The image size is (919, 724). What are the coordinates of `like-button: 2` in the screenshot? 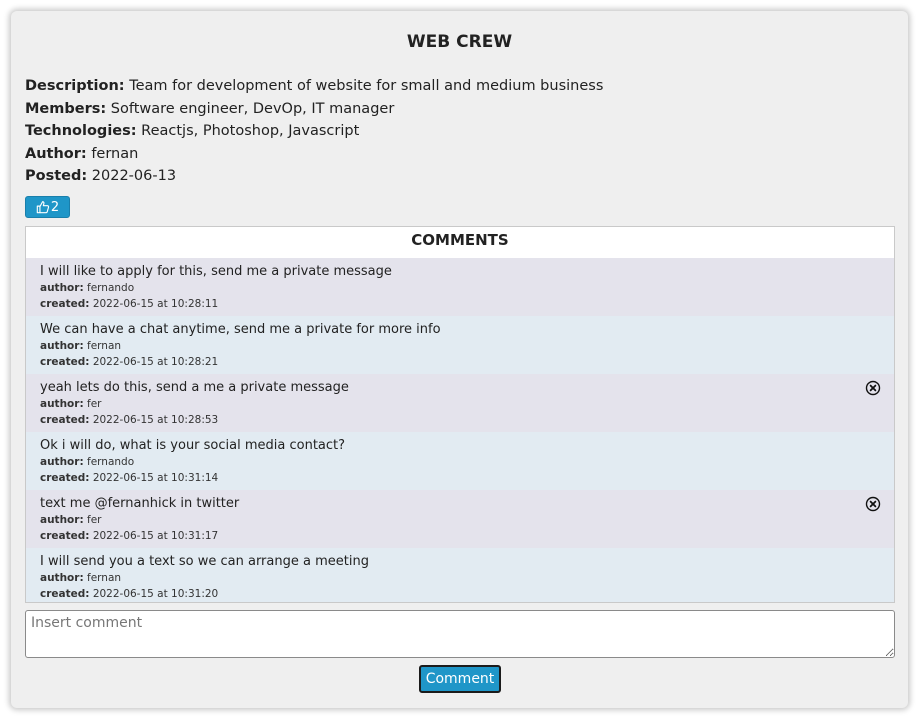 It's located at (47, 207).